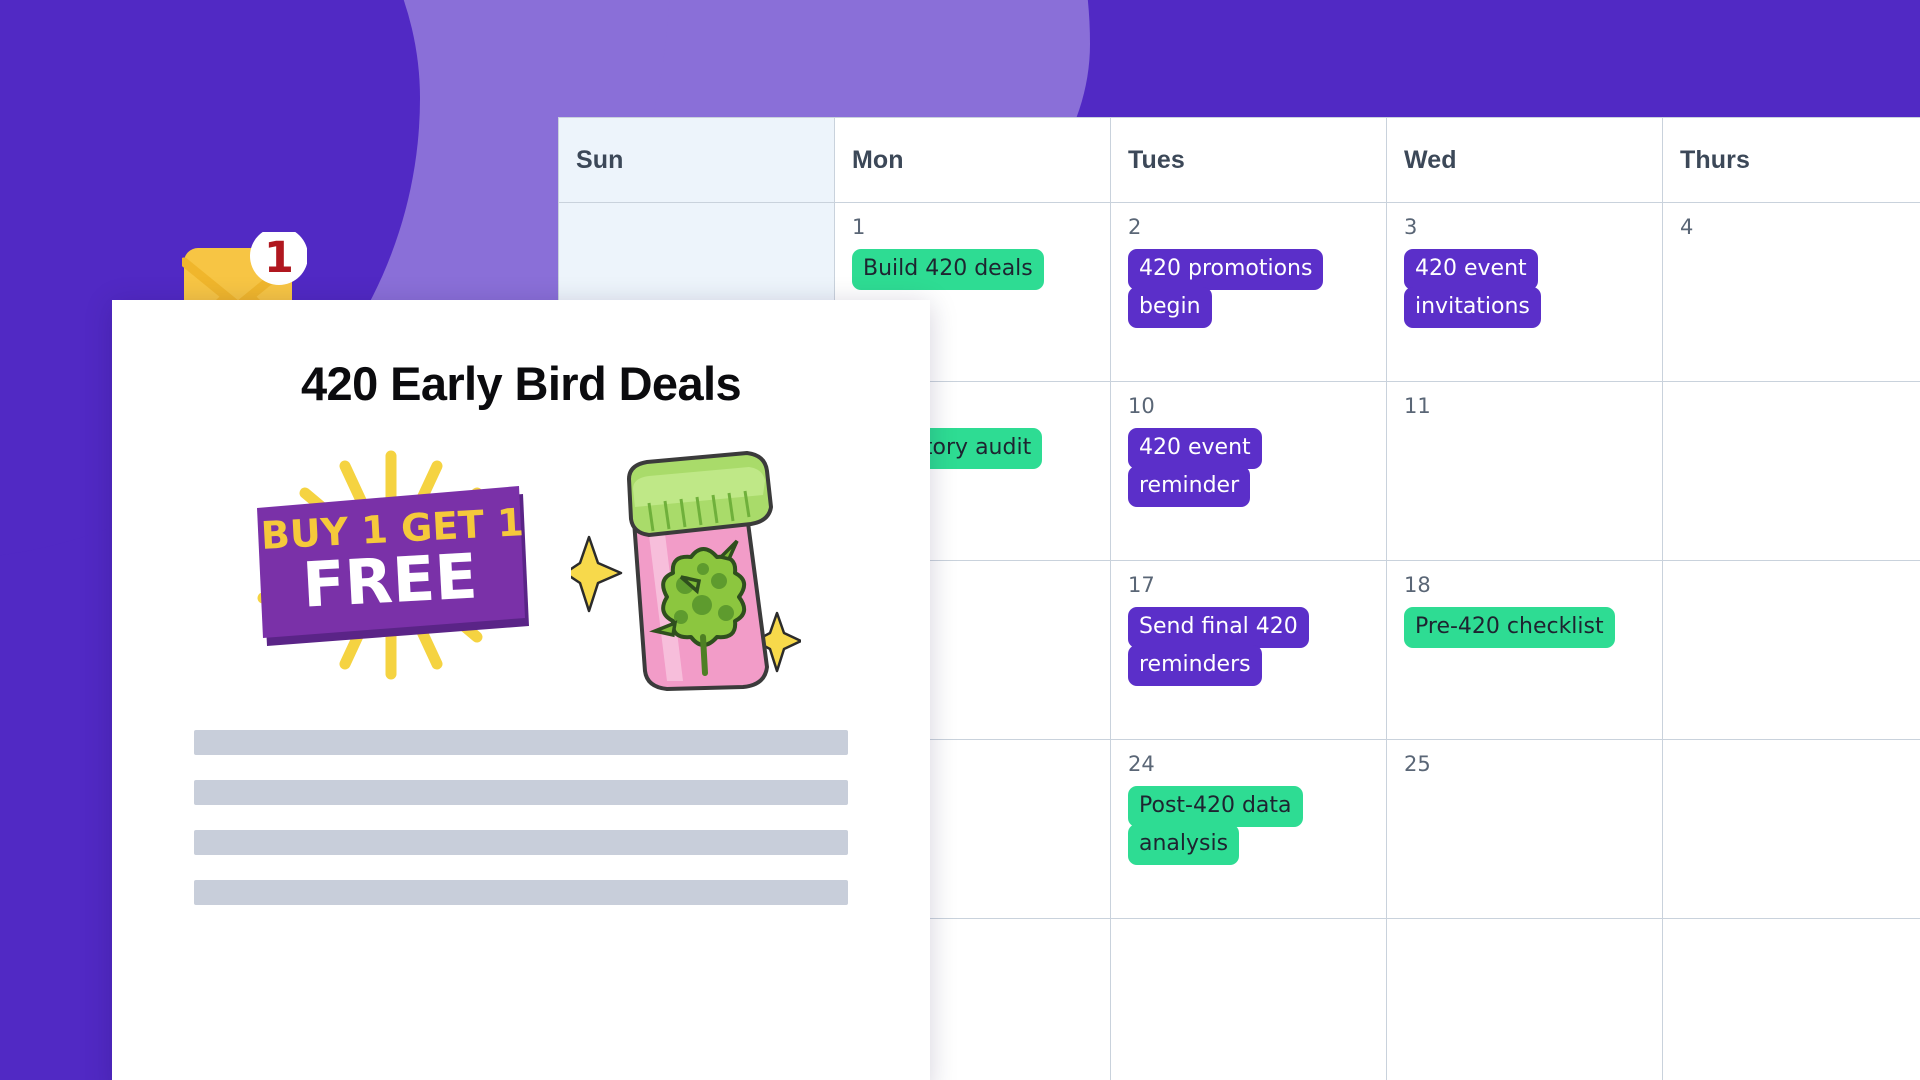 The height and width of the screenshot is (1080, 1920). What do you see at coordinates (1430, 159) in the screenshot?
I see `day-header-label: Wed` at bounding box center [1430, 159].